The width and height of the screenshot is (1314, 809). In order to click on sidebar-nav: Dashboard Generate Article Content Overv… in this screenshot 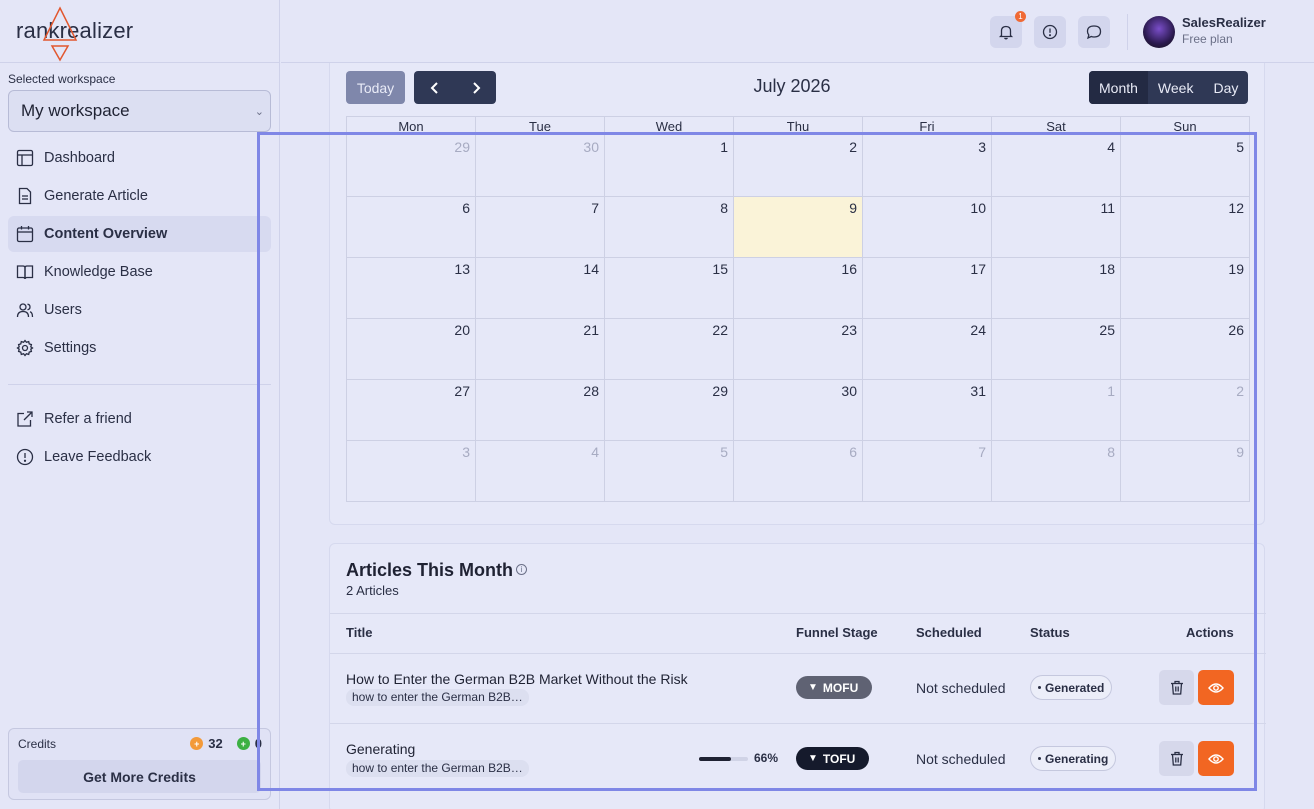, I will do `click(139, 254)`.